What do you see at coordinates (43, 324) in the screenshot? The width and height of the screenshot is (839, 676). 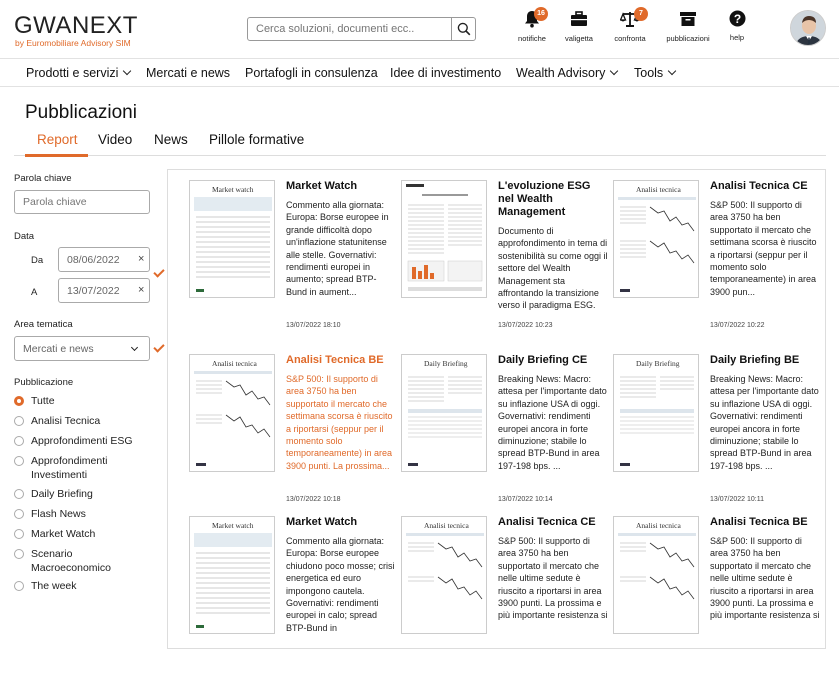 I see `area-label: Area tematica` at bounding box center [43, 324].